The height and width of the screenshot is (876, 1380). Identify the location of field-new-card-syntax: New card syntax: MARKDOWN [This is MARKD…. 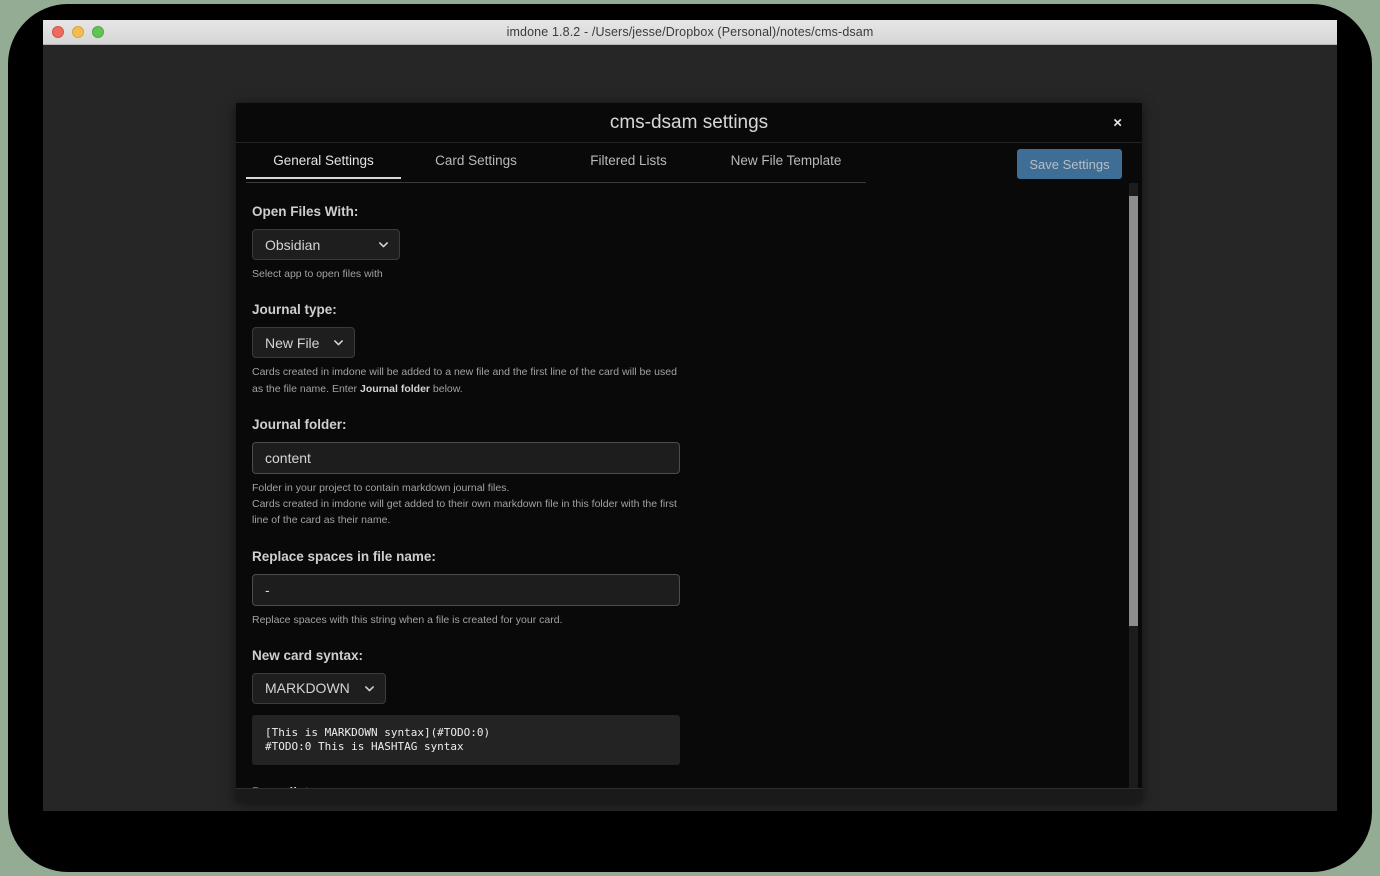
(682, 706).